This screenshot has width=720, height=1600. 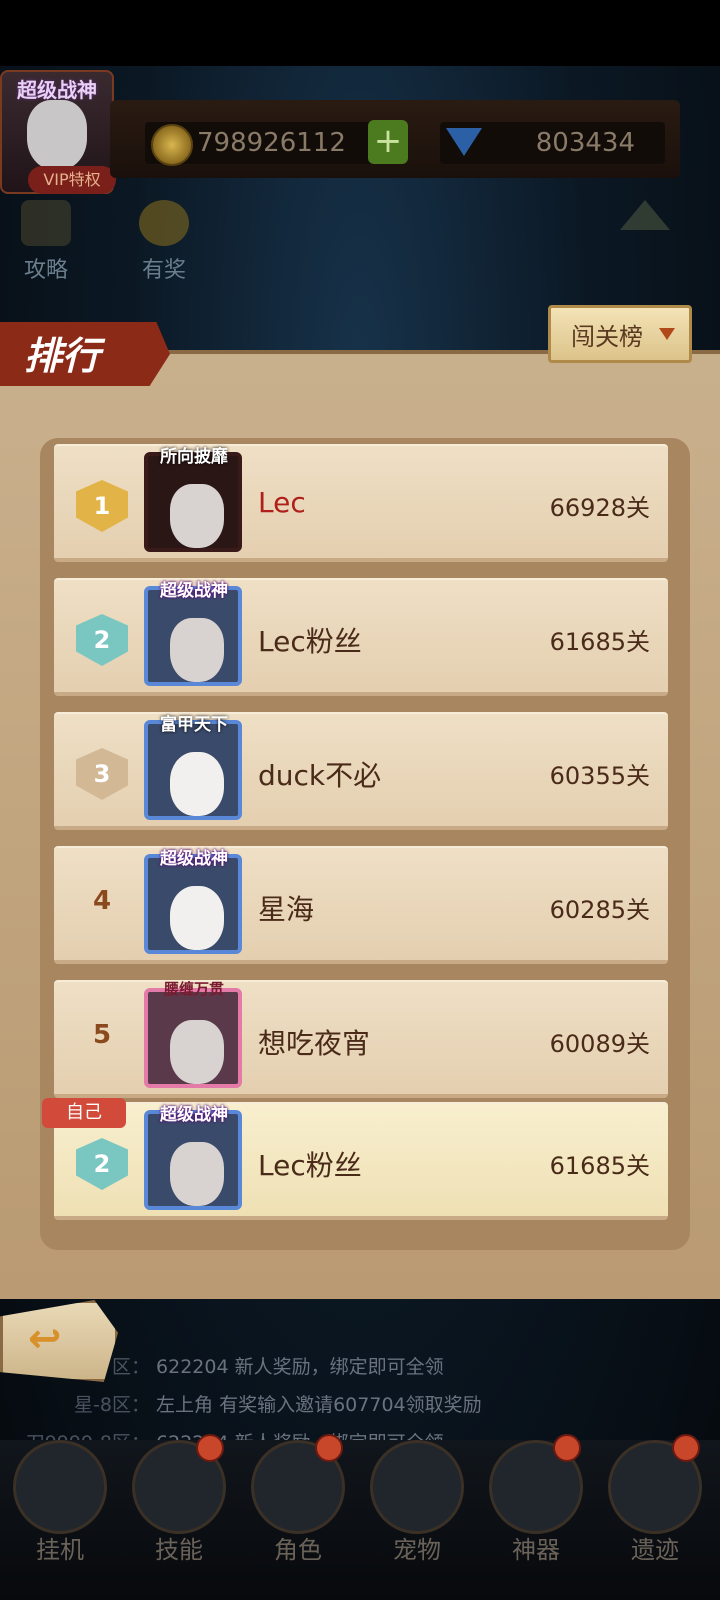 What do you see at coordinates (314, 1043) in the screenshot?
I see `player-name: 想吃夜宵` at bounding box center [314, 1043].